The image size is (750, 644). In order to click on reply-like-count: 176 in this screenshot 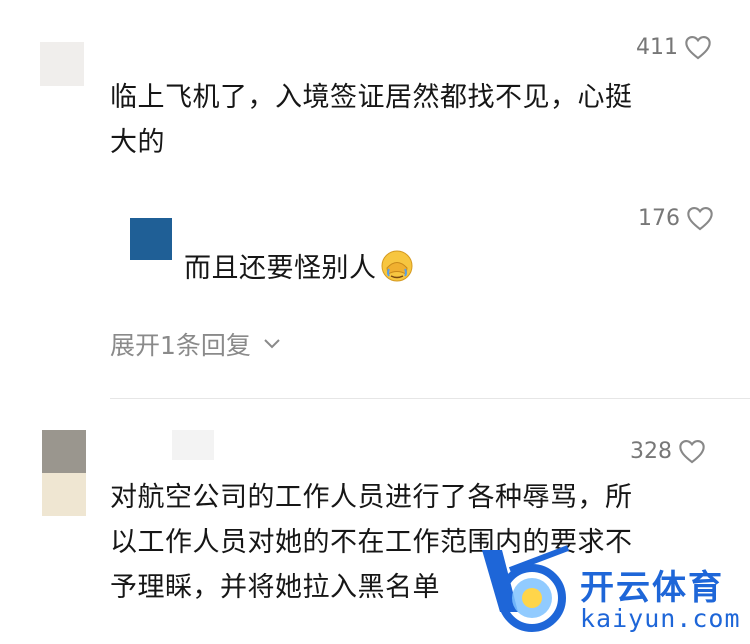, I will do `click(659, 218)`.